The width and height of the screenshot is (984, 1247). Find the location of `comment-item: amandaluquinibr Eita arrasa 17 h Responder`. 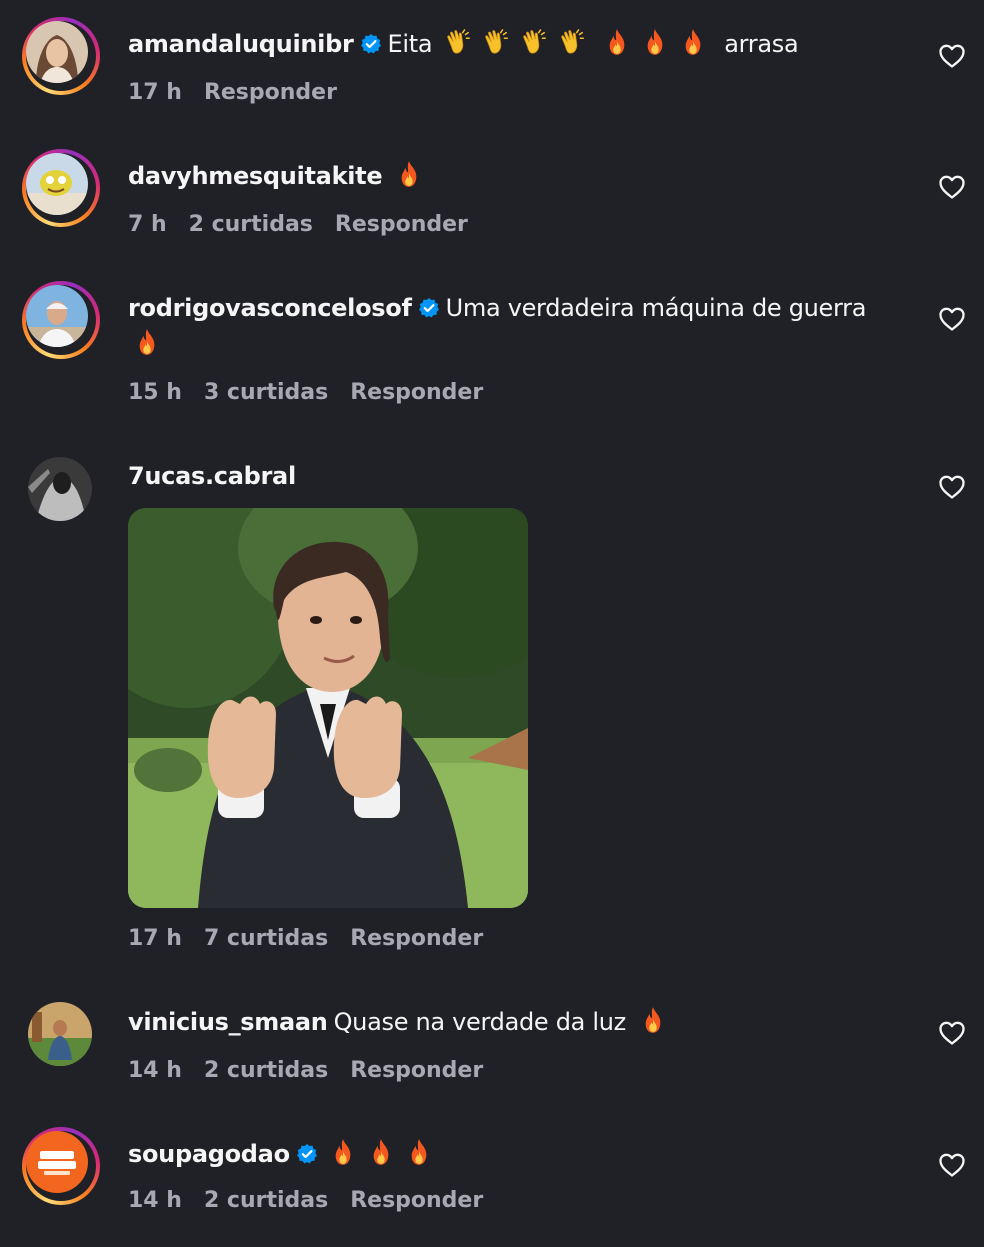

comment-item: amandaluquinibr Eita arrasa 17 h Responder is located at coordinates (492, 65).